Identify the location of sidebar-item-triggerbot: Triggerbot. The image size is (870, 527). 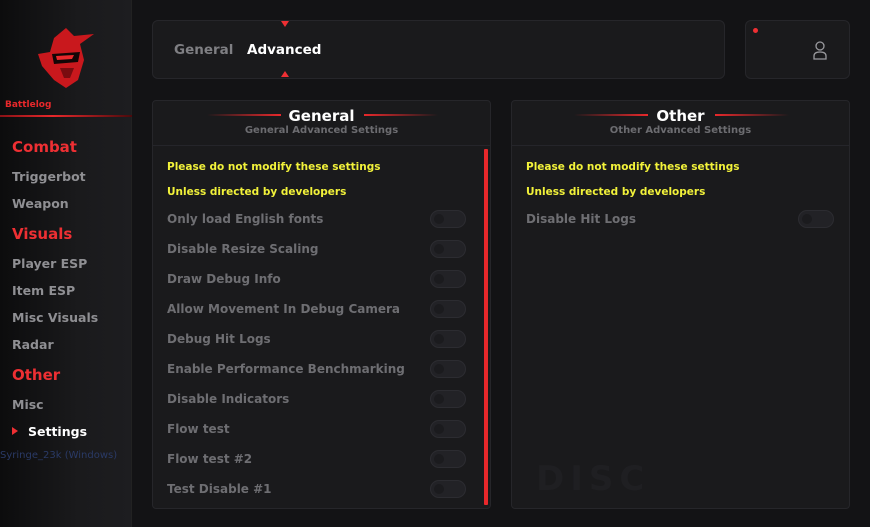
(49, 176).